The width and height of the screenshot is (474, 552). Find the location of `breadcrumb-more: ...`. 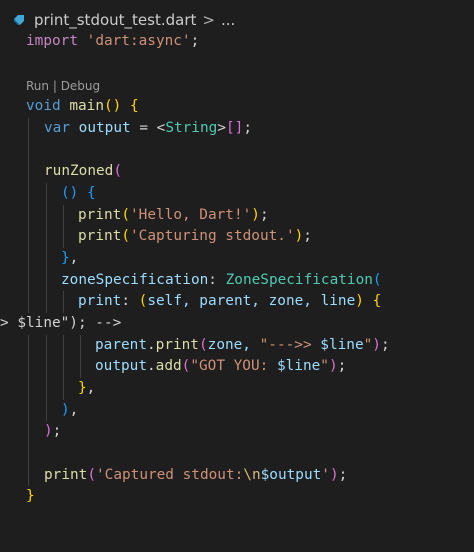

breadcrumb-more: ... is located at coordinates (228, 20).